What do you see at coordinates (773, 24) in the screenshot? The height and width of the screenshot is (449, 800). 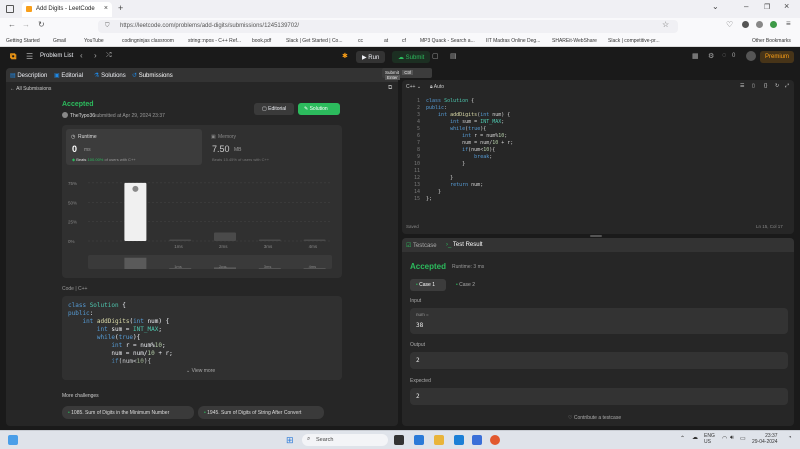 I see `extension-green-icon` at bounding box center [773, 24].